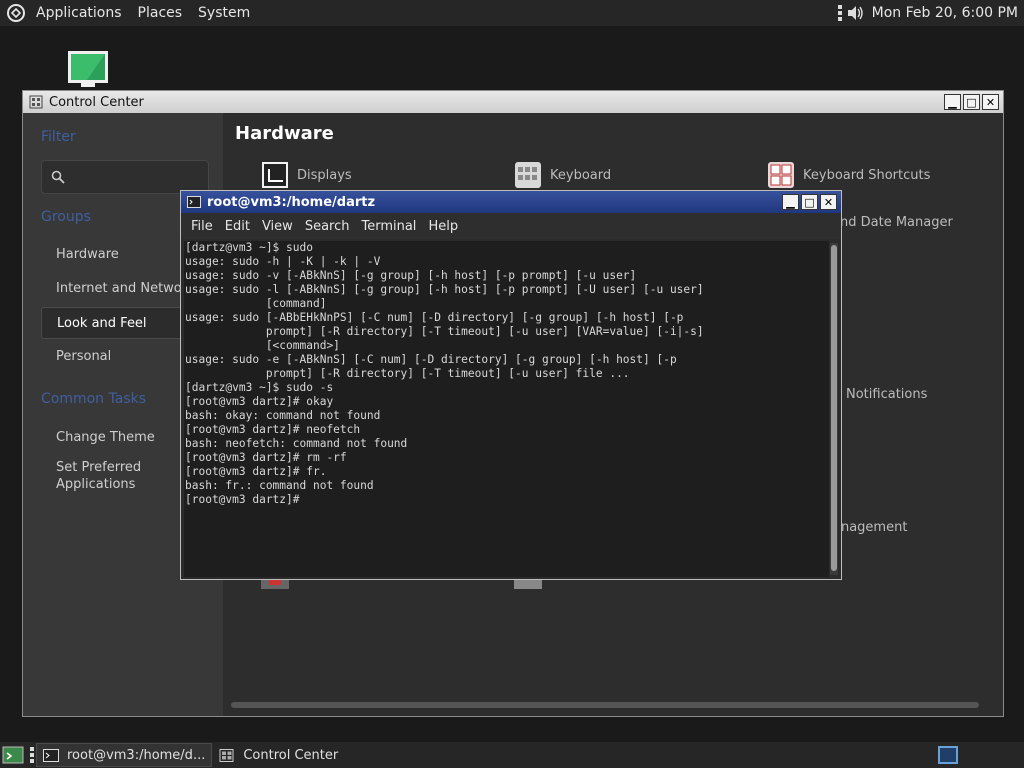  What do you see at coordinates (226, 755) in the screenshot?
I see `control-center-task-icon` at bounding box center [226, 755].